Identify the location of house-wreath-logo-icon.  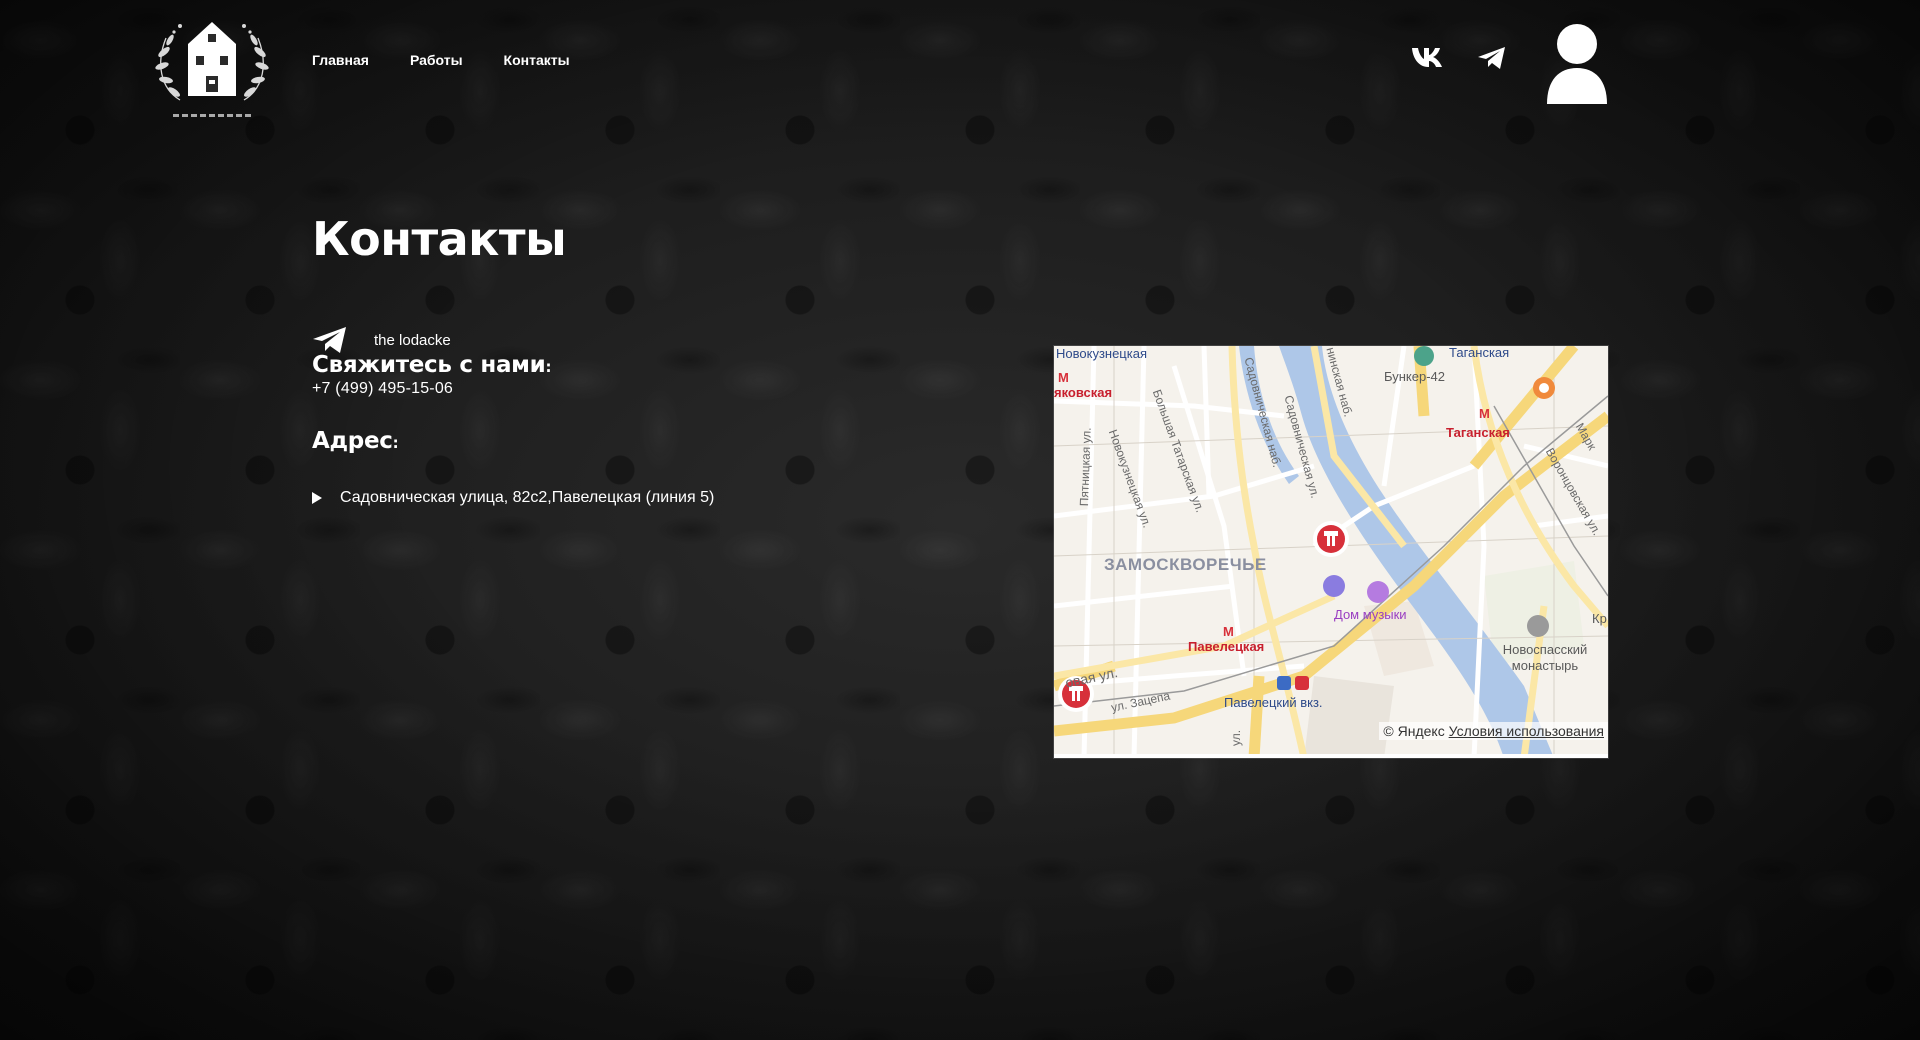
(212, 61).